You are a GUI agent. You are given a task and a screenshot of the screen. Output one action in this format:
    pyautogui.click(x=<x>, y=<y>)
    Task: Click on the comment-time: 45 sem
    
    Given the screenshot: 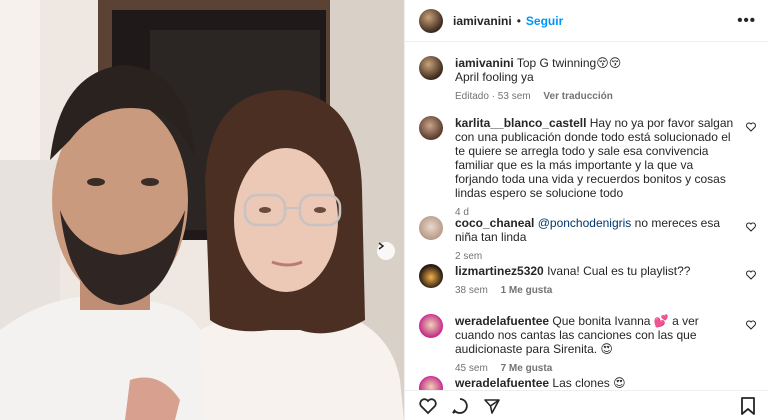 What is the action you would take?
    pyautogui.click(x=471, y=368)
    